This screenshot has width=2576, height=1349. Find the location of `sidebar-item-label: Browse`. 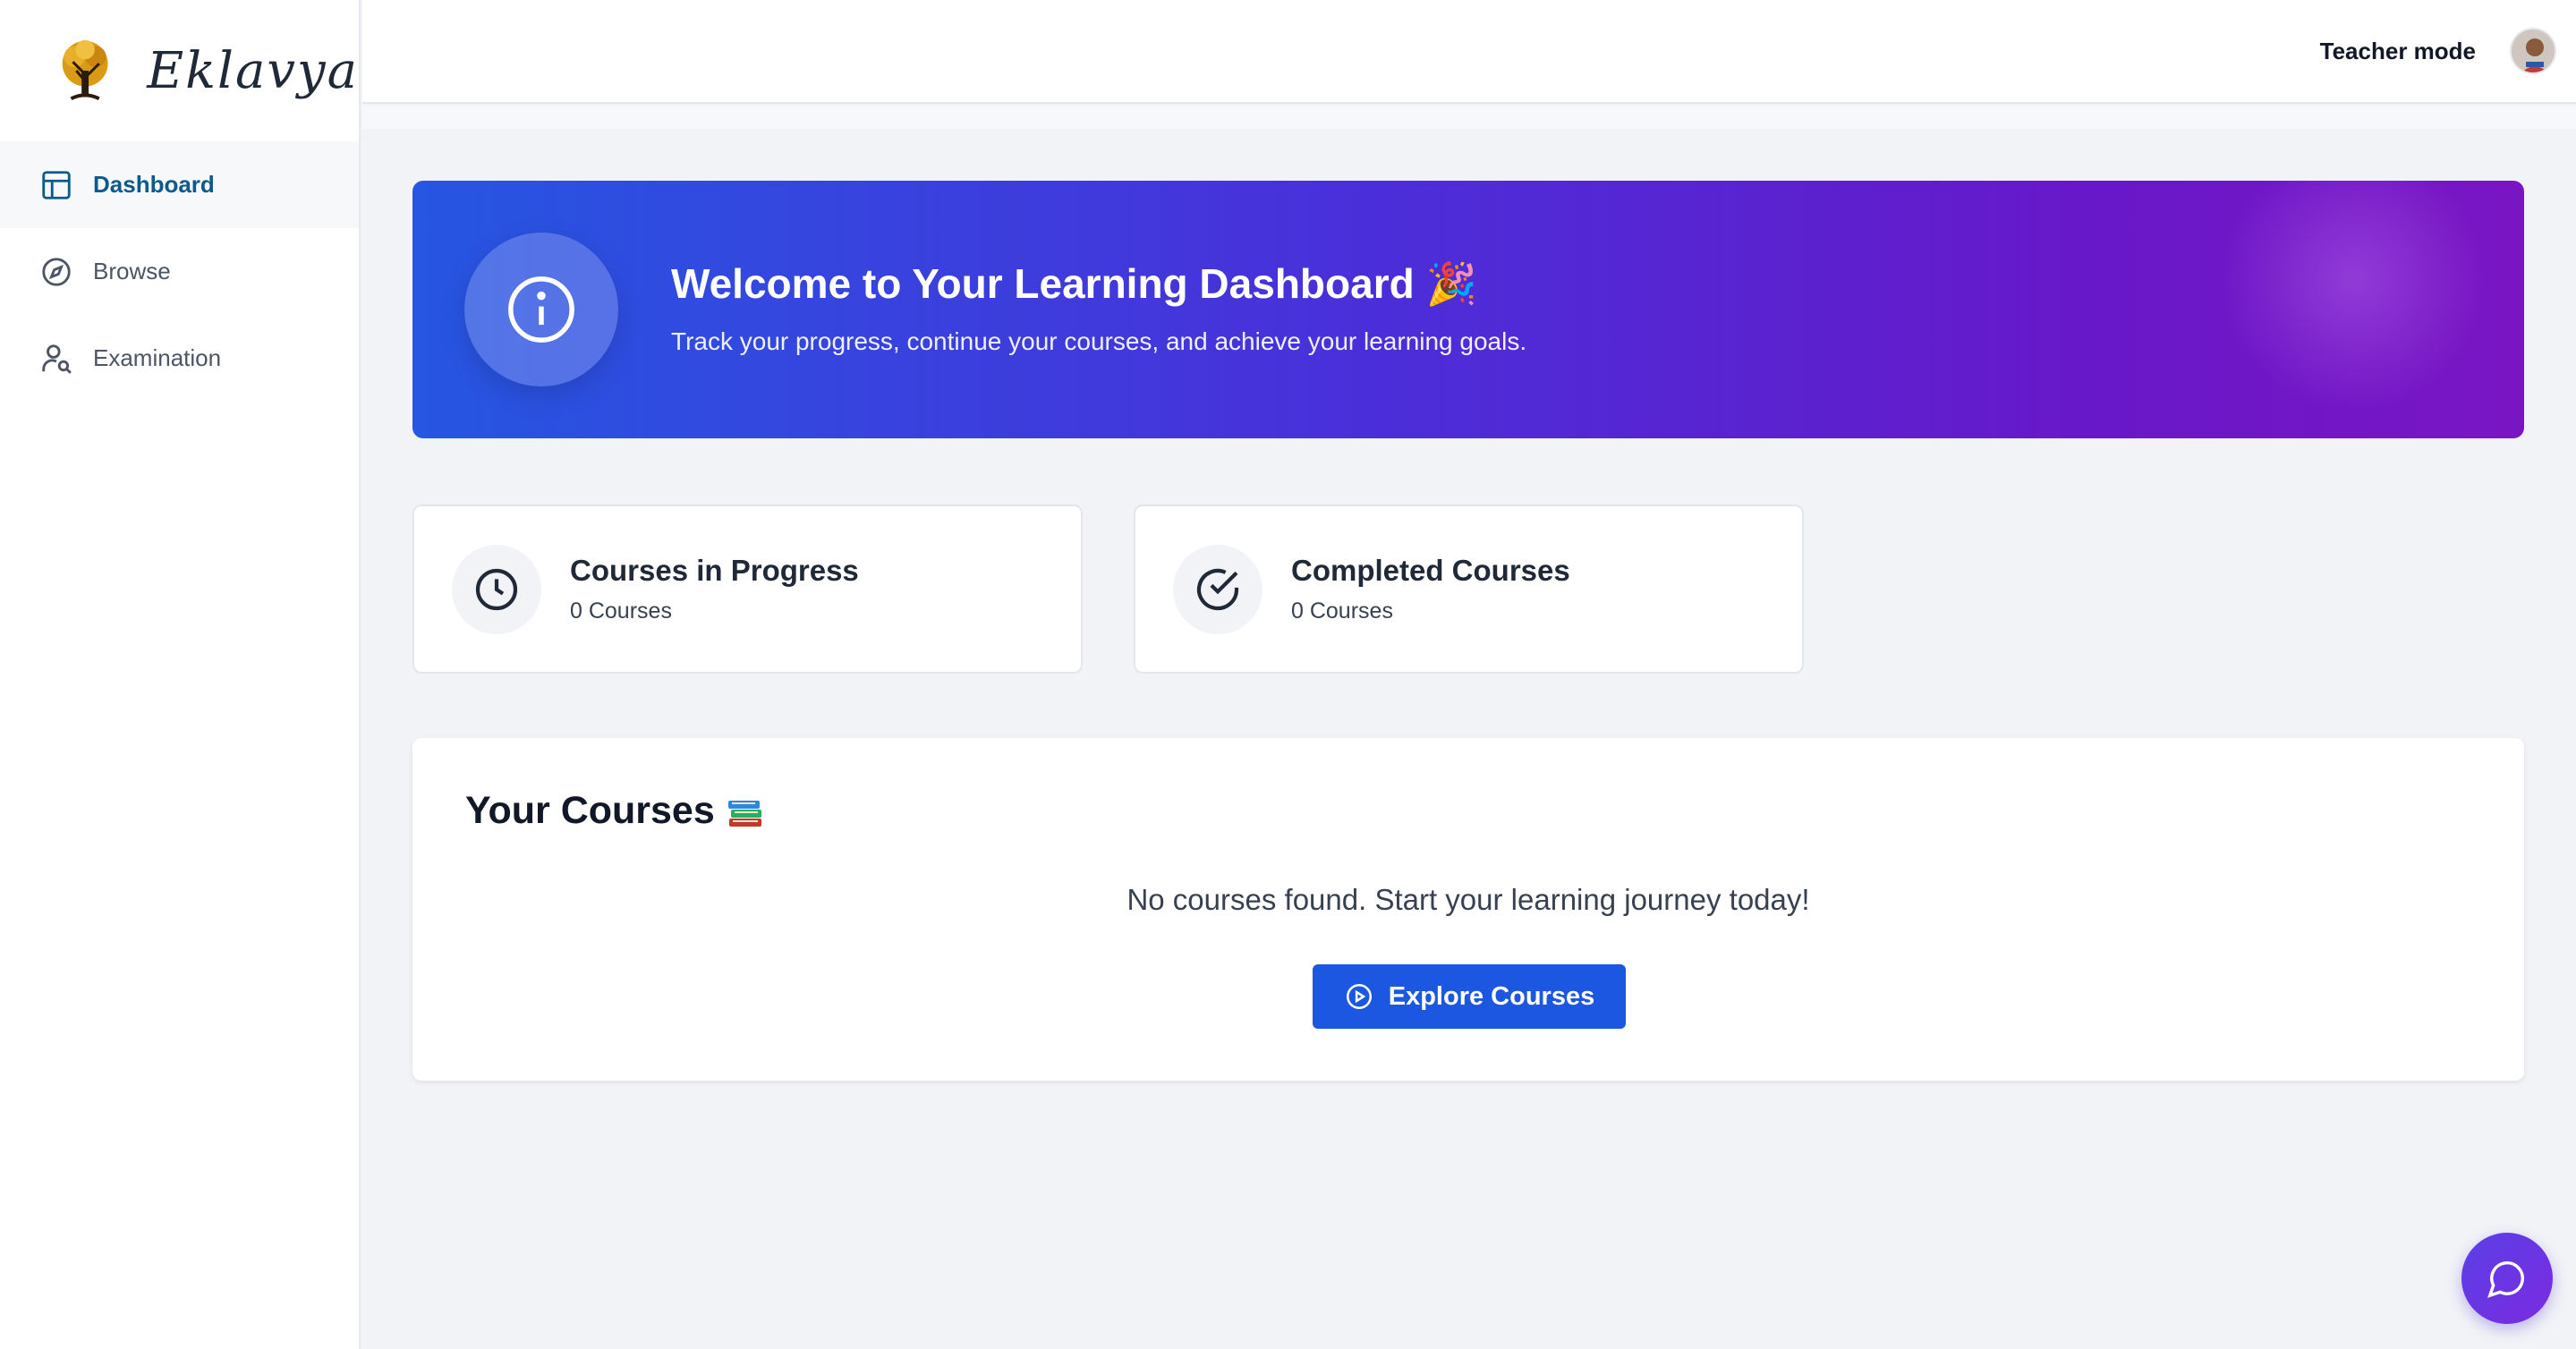

sidebar-item-label: Browse is located at coordinates (132, 271).